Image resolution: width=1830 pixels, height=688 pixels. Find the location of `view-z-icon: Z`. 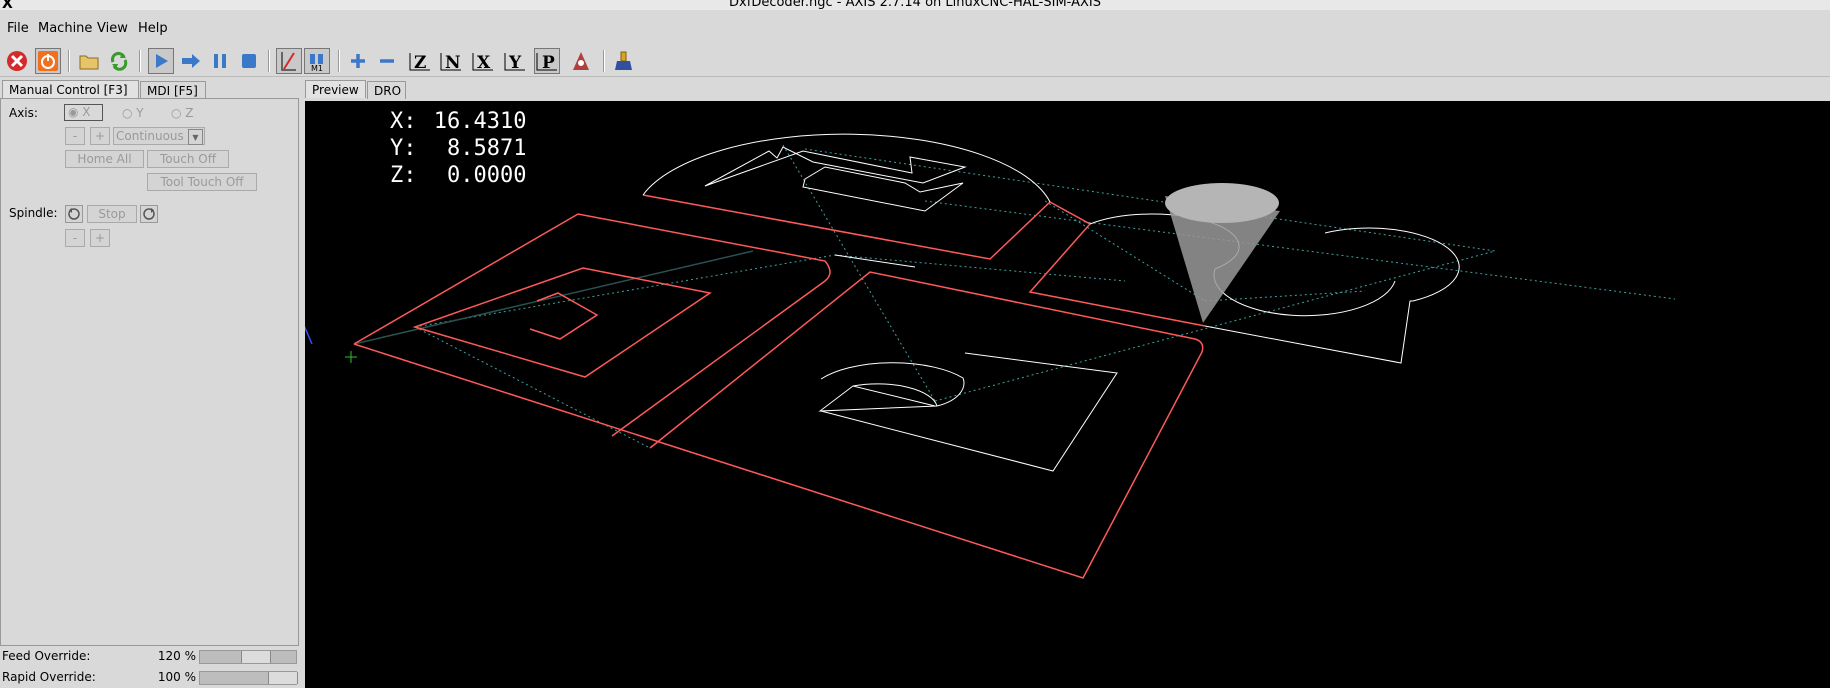

view-z-icon: Z is located at coordinates (420, 61).